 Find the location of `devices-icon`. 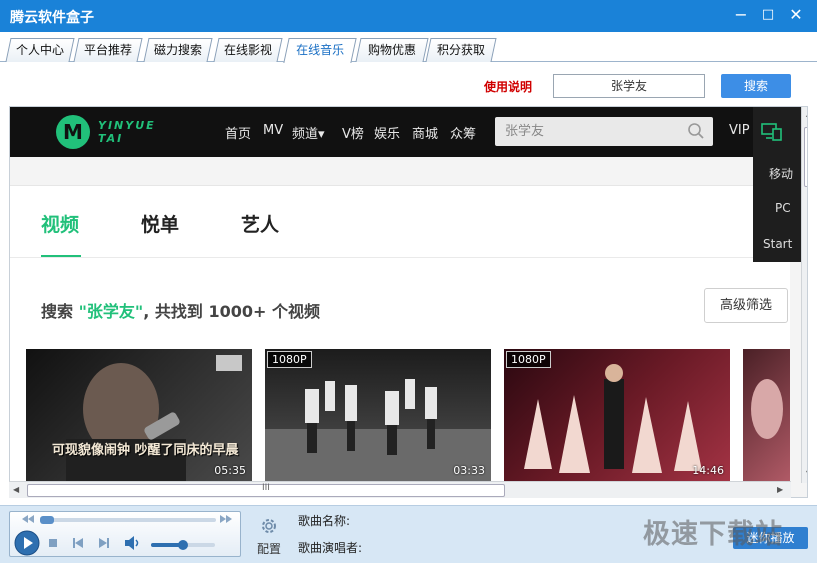

devices-icon is located at coordinates (772, 132).